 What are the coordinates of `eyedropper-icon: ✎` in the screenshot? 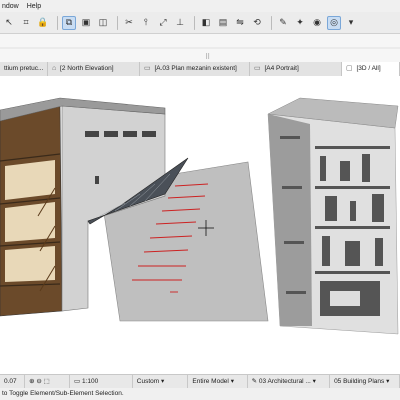 It's located at (283, 23).